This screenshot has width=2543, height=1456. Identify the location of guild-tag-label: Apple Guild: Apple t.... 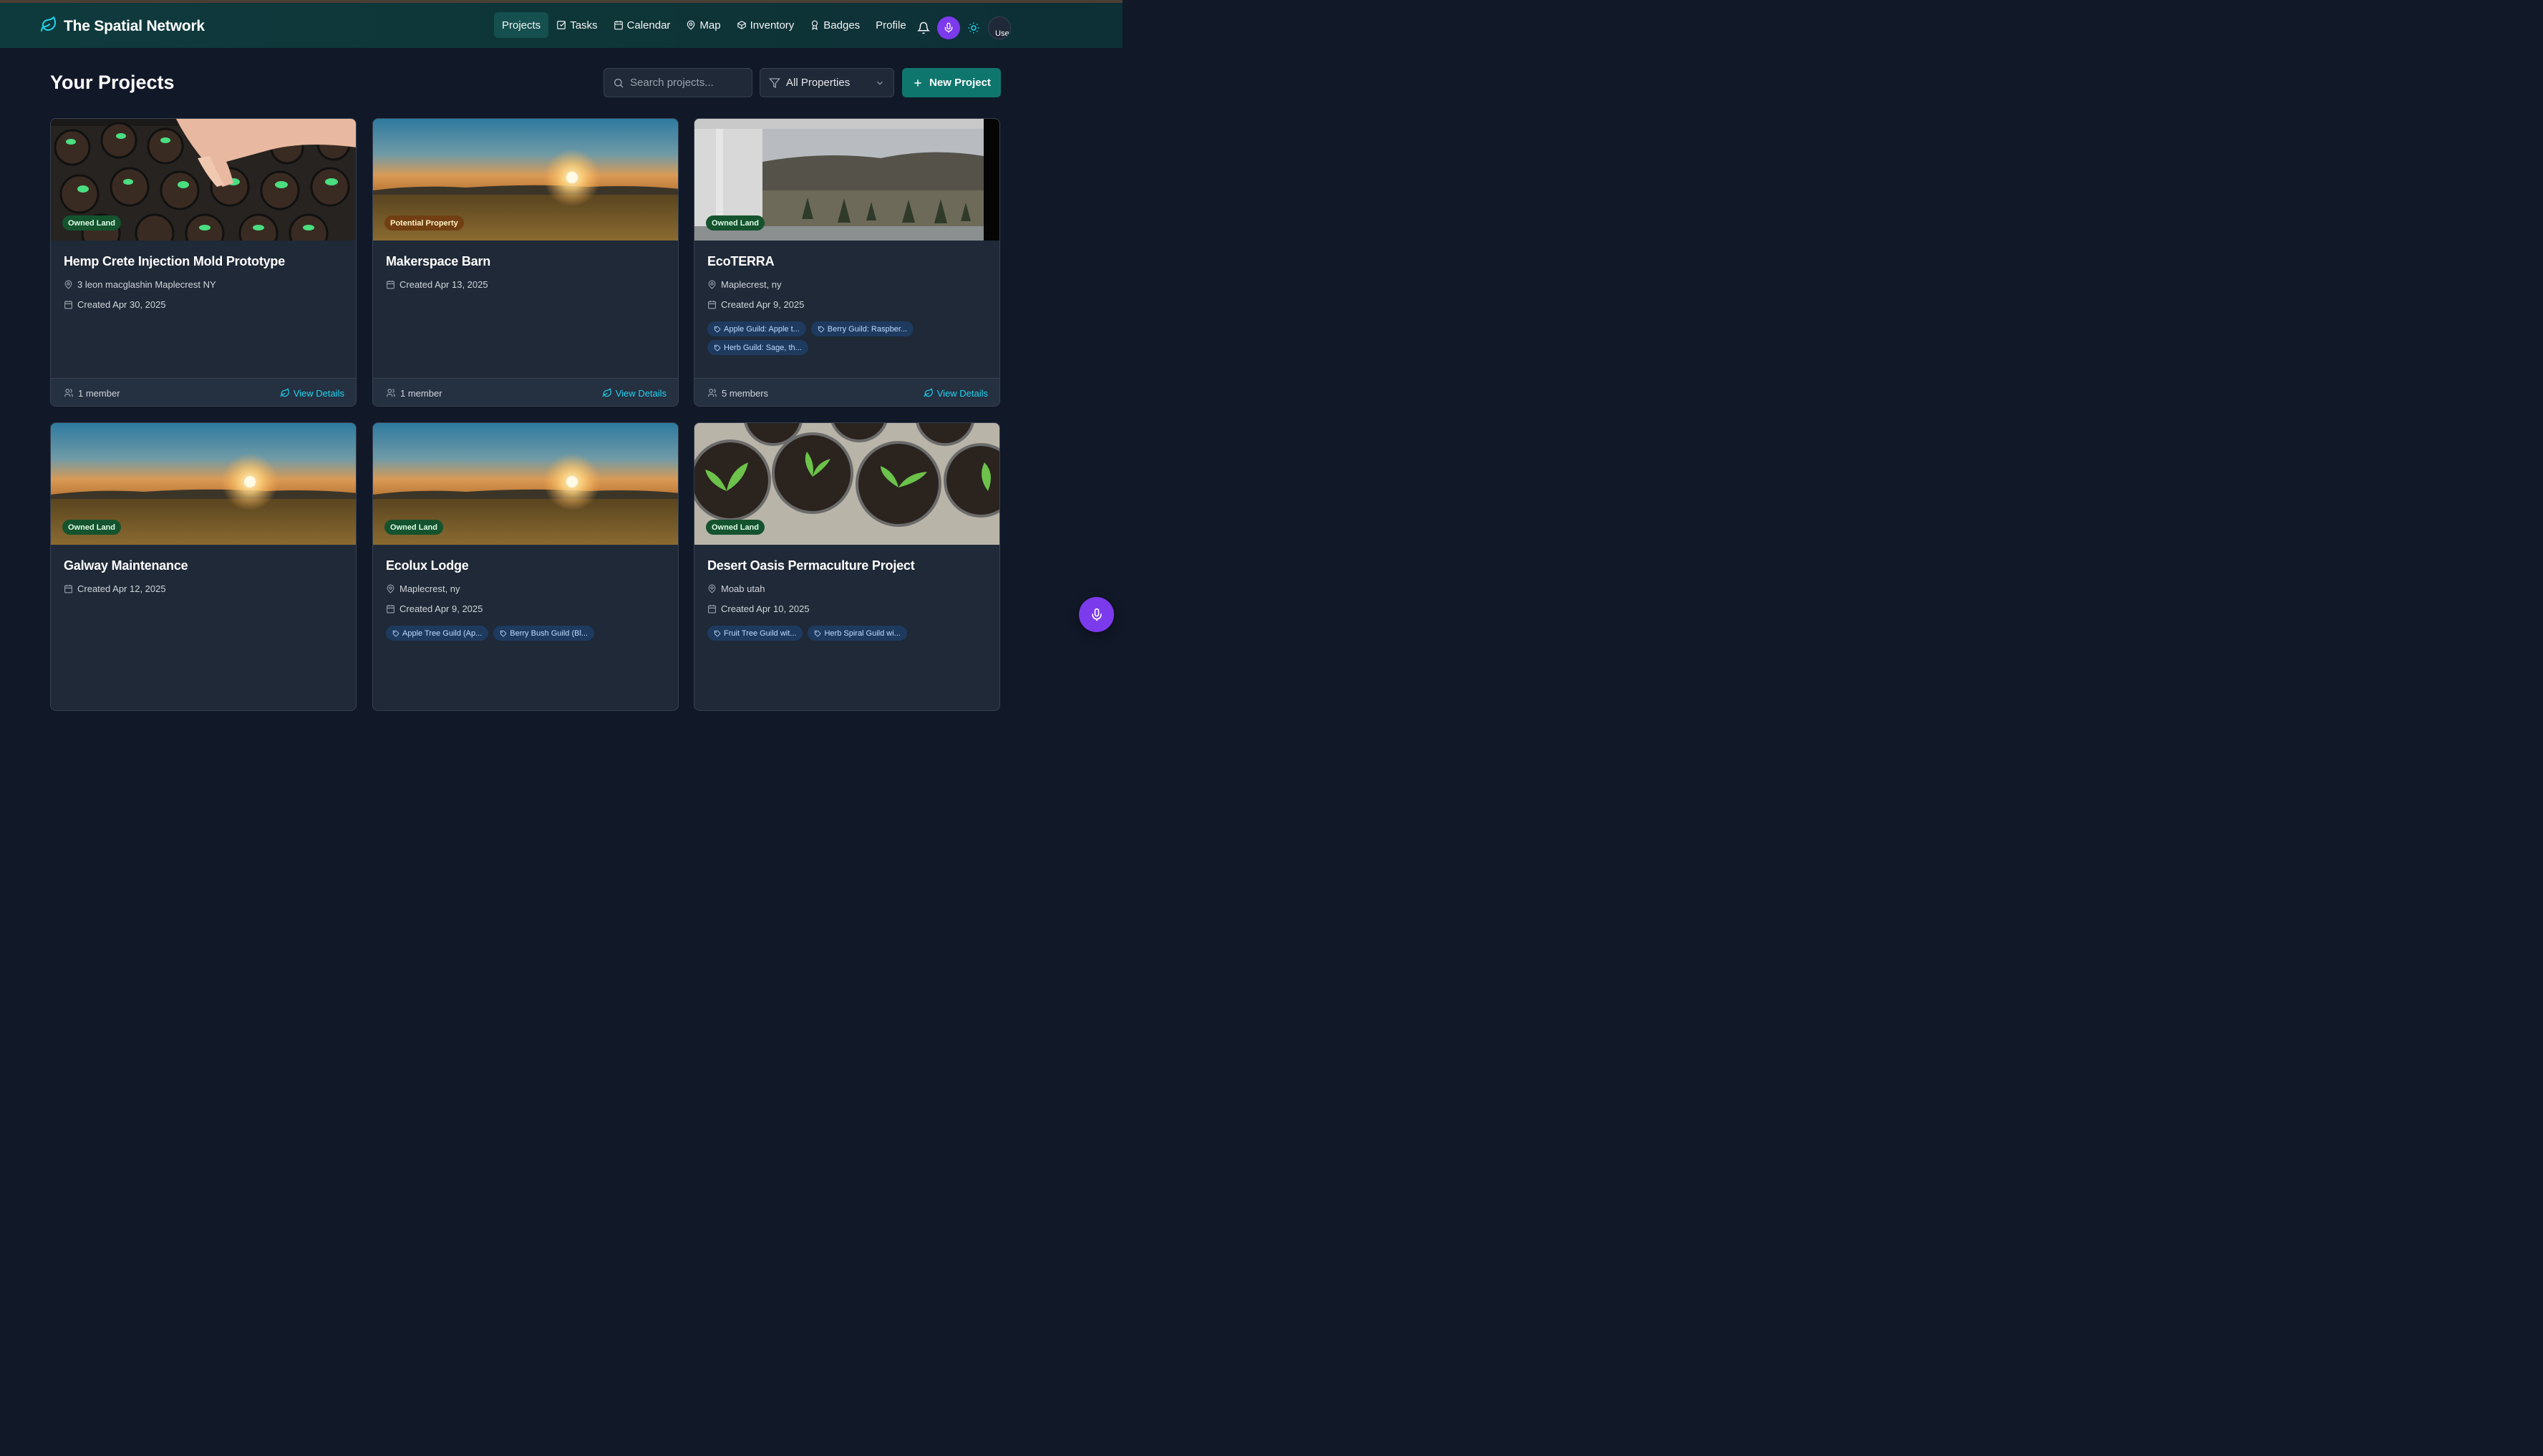
(762, 329).